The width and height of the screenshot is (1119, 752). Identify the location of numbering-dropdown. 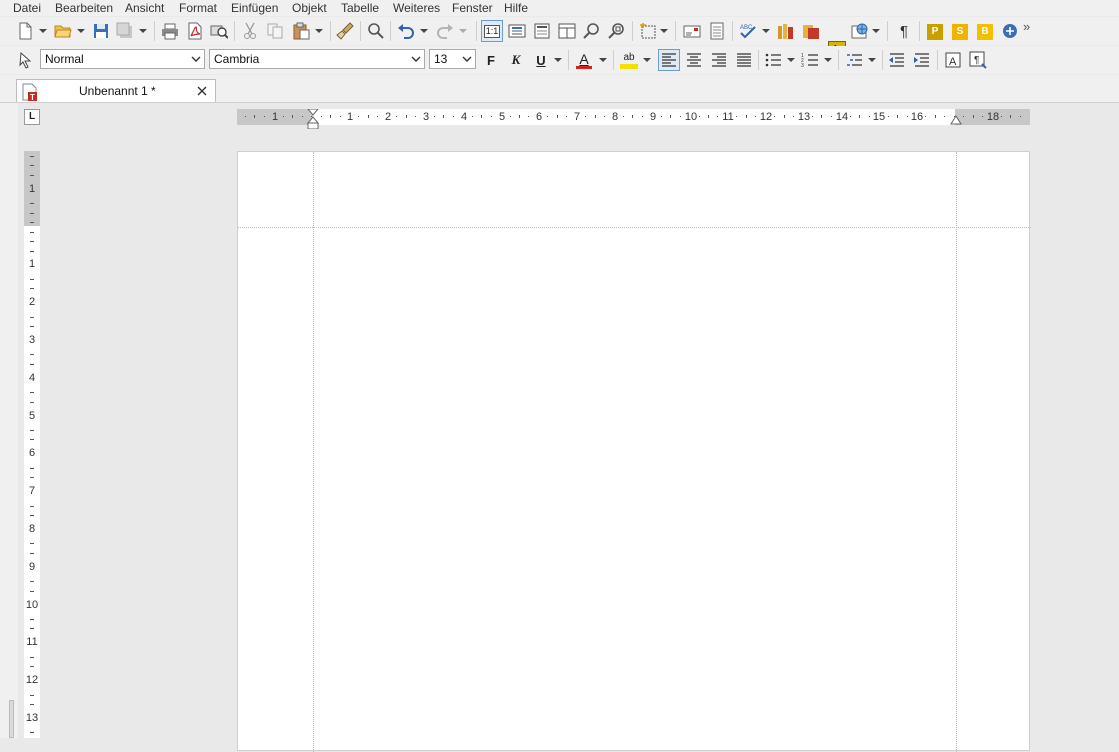
(828, 60).